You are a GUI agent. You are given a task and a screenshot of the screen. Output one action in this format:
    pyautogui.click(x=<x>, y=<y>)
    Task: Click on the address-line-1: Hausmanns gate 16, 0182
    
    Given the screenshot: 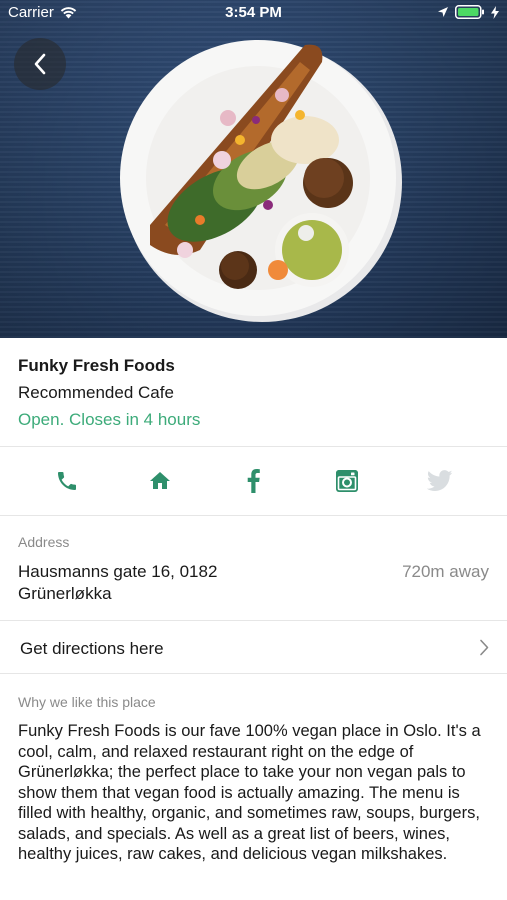 What is the action you would take?
    pyautogui.click(x=118, y=571)
    